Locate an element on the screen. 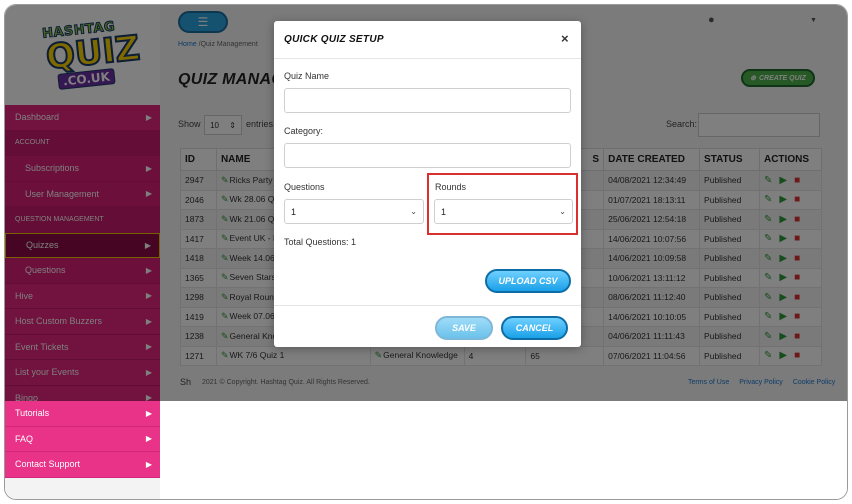  total-questions-text: Total Questions: 1 is located at coordinates (320, 242).